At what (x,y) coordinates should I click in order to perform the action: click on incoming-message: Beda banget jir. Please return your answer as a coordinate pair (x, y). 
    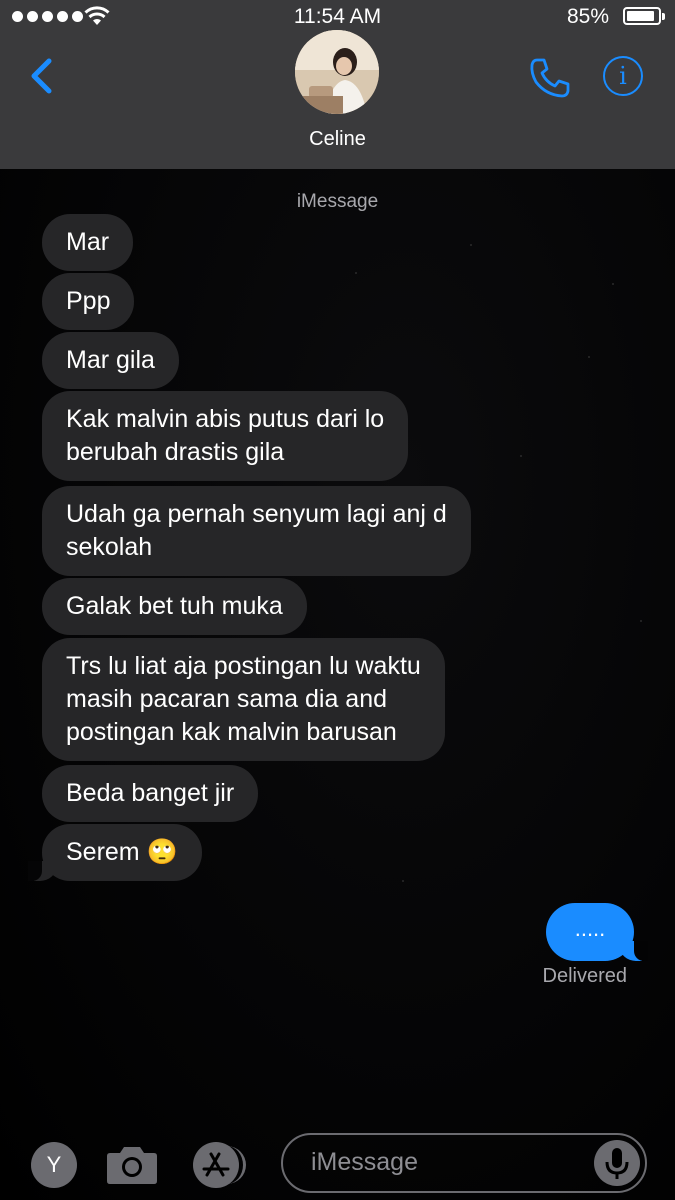
    Looking at the image, I should click on (150, 793).